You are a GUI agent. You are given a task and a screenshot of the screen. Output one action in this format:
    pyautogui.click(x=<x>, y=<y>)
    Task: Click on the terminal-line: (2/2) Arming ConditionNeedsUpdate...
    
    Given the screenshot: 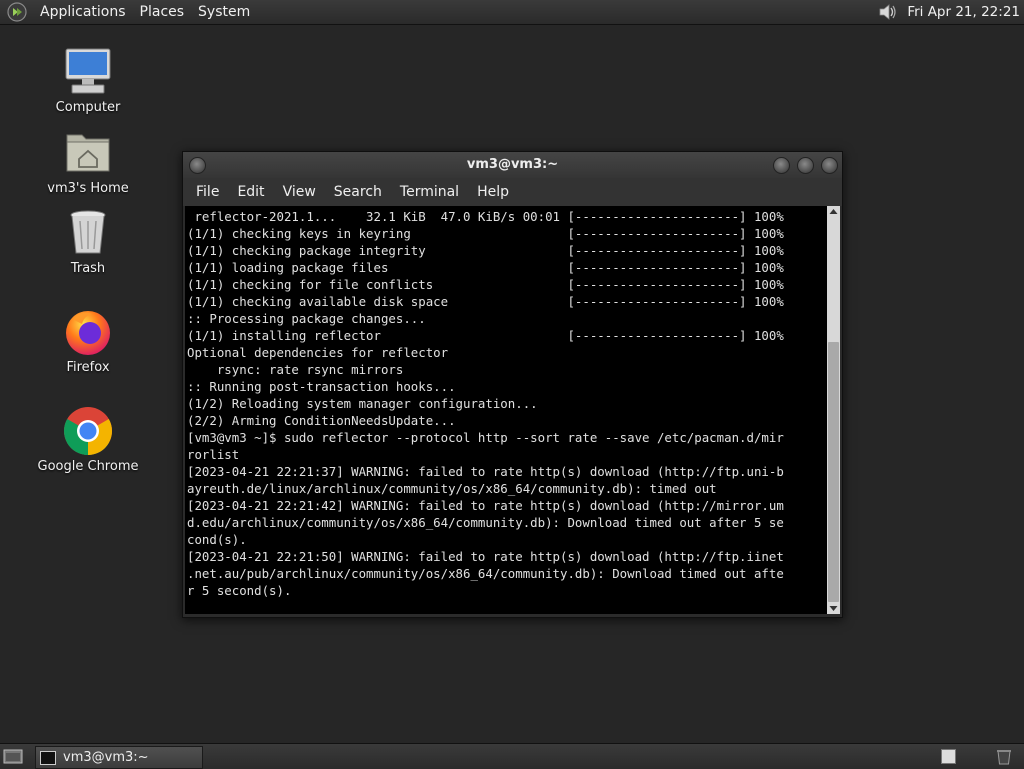 What is the action you would take?
    pyautogui.click(x=321, y=420)
    